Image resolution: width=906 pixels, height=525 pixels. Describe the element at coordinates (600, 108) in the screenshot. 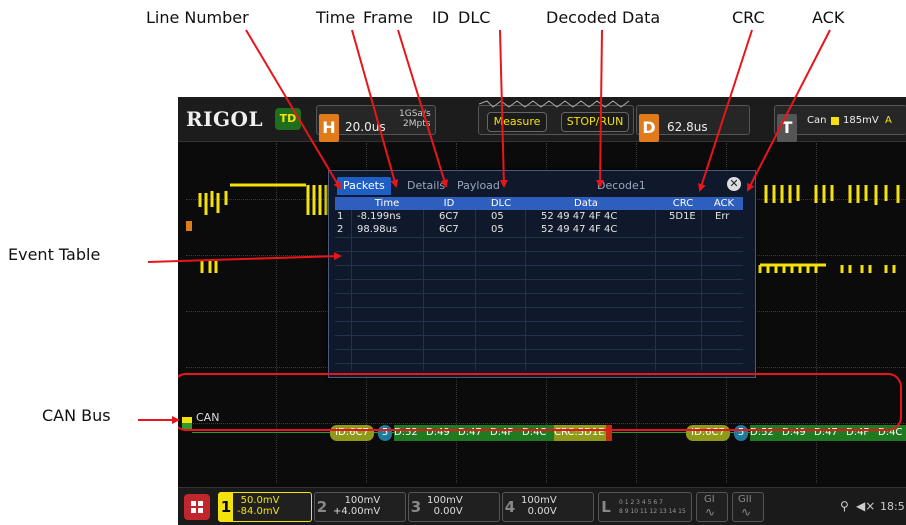

I see `arrow-decoded-data` at that location.